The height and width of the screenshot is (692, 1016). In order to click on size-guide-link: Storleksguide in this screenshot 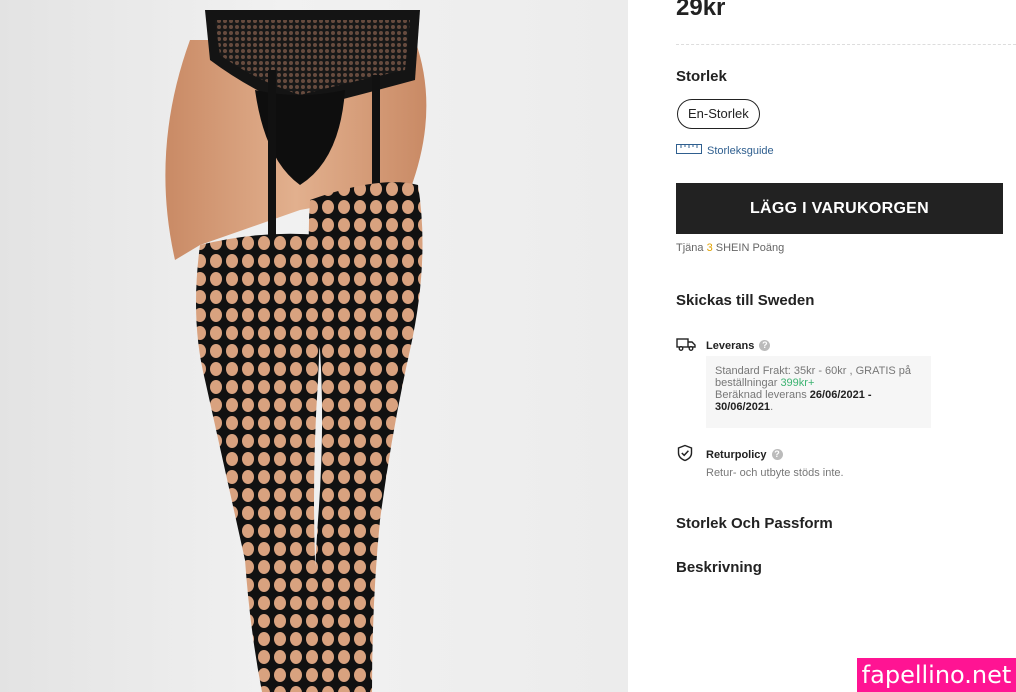, I will do `click(725, 151)`.